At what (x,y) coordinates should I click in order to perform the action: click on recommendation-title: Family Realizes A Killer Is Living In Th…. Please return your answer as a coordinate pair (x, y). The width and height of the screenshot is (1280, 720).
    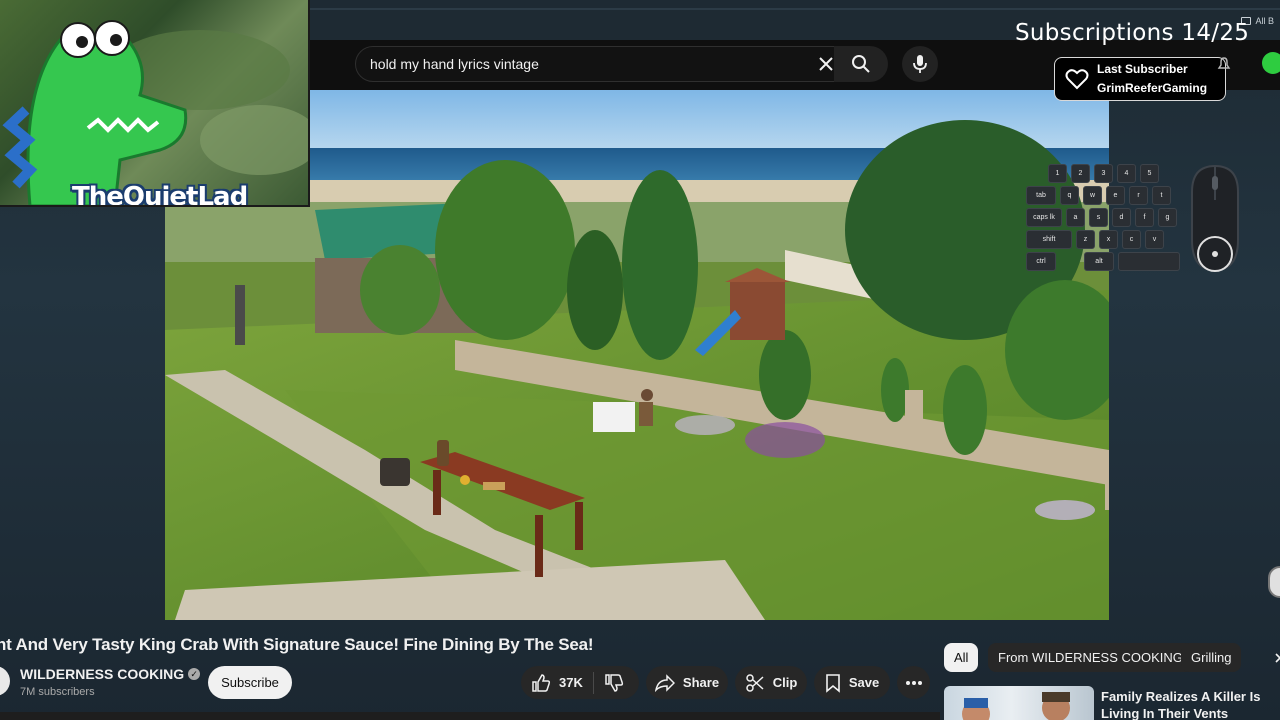
    Looking at the image, I should click on (1190, 704).